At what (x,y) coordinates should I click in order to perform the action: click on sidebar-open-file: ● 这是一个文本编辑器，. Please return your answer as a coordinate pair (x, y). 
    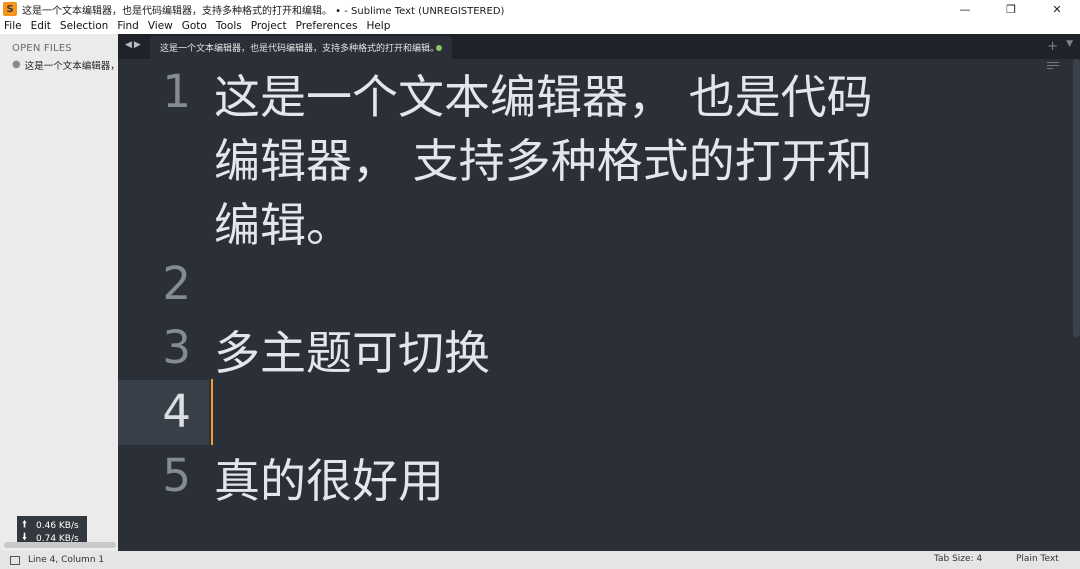
    Looking at the image, I should click on (59, 64).